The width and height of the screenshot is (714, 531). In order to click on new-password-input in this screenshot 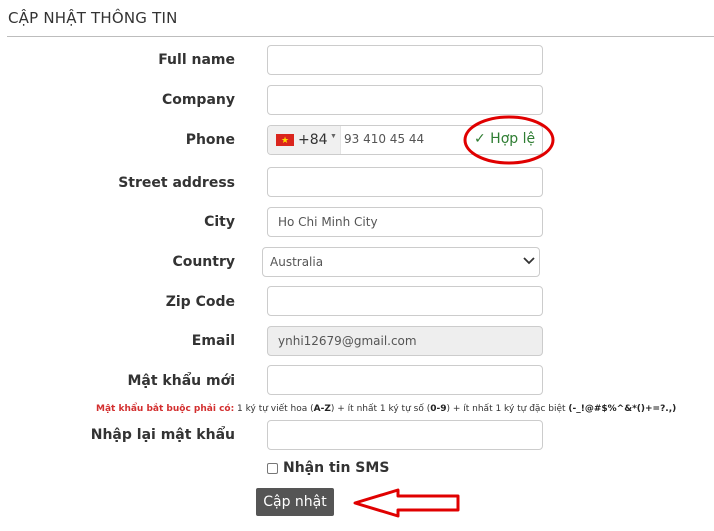, I will do `click(405, 380)`.